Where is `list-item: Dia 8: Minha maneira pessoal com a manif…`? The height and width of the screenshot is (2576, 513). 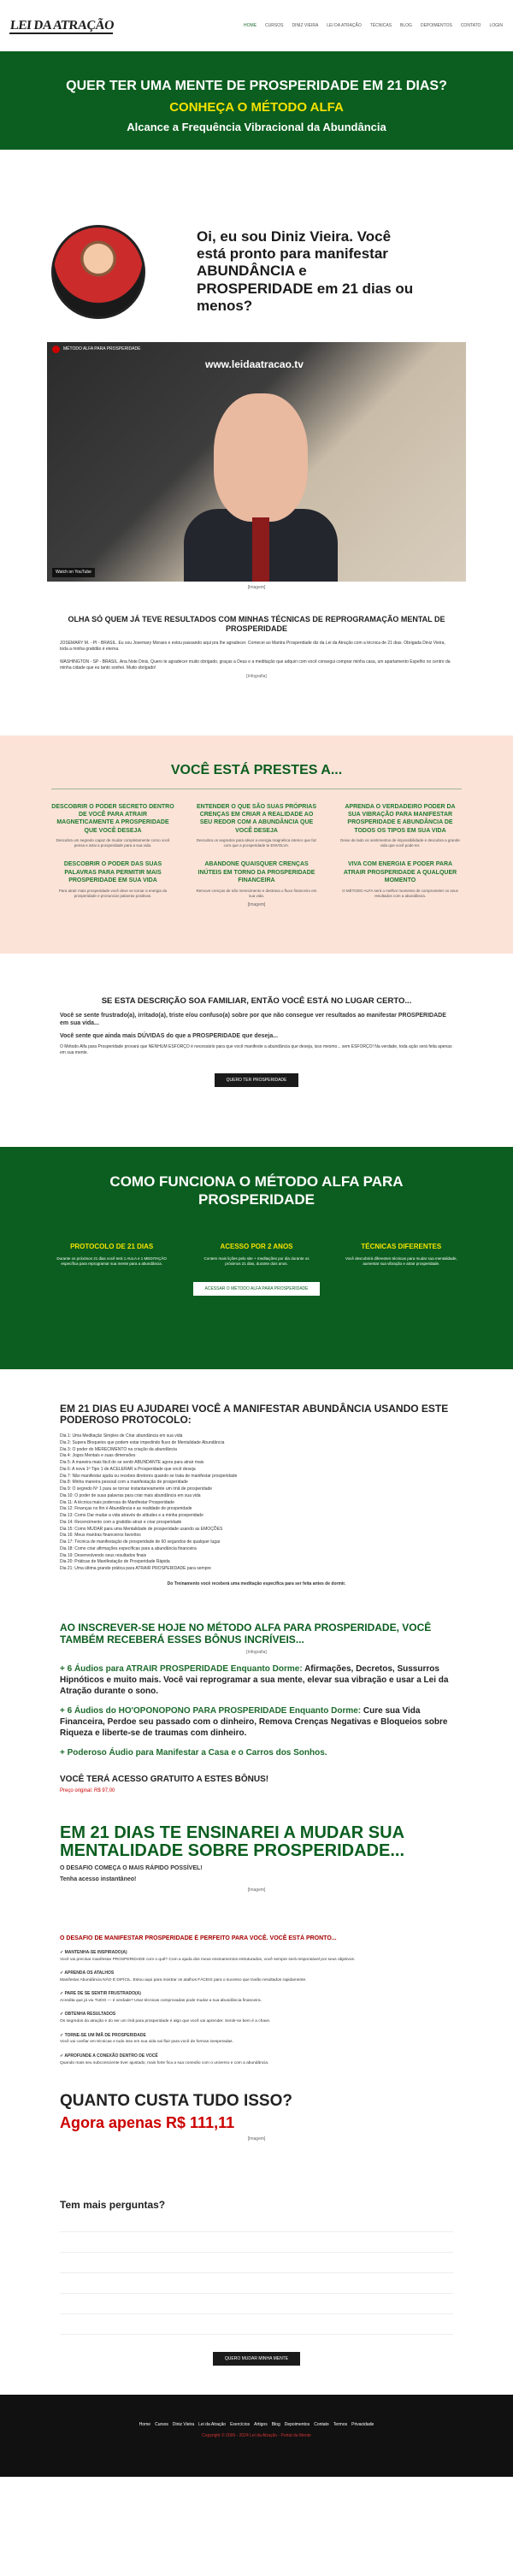 list-item: Dia 8: Minha maneira pessoal com a manif… is located at coordinates (124, 1483).